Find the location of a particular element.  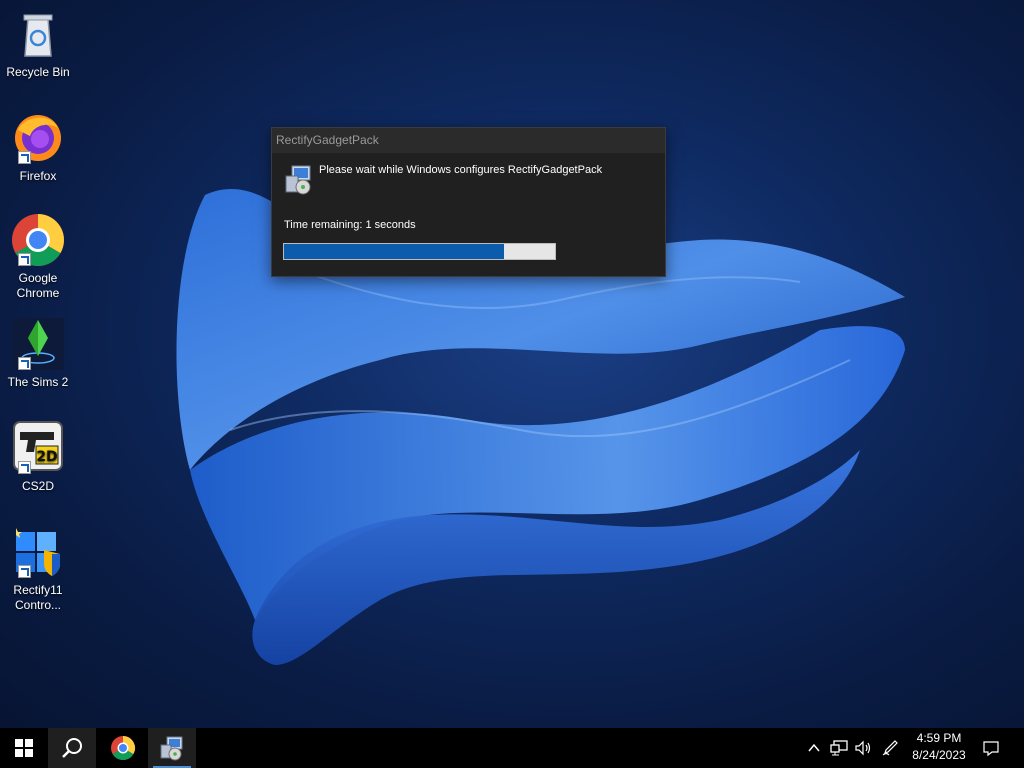

progress-bar is located at coordinates (419, 251).